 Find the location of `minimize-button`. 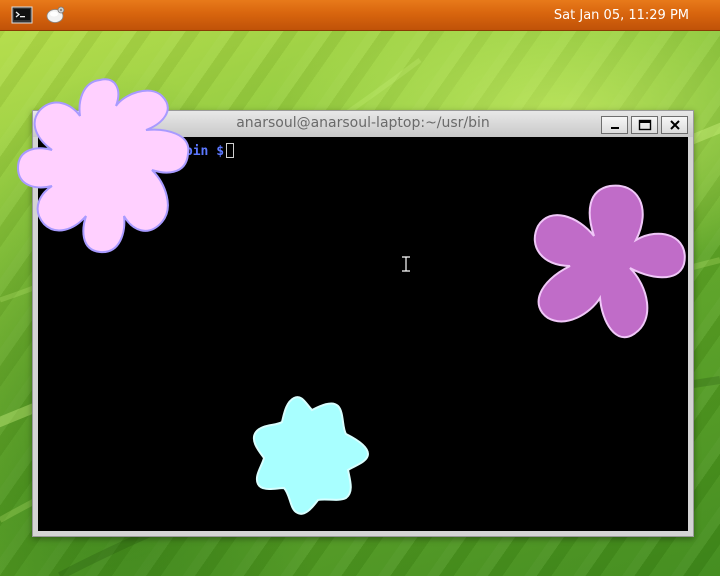

minimize-button is located at coordinates (614, 125).